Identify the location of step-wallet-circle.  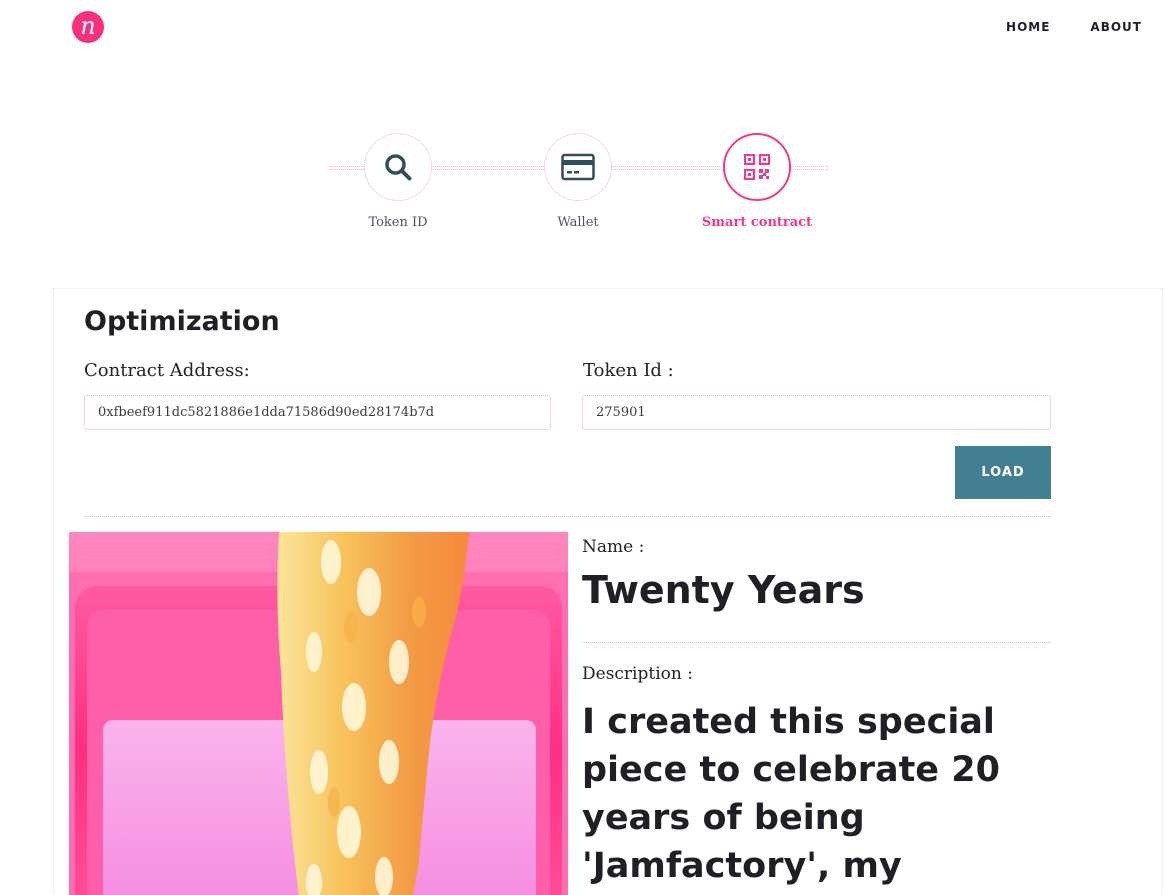
(578, 167).